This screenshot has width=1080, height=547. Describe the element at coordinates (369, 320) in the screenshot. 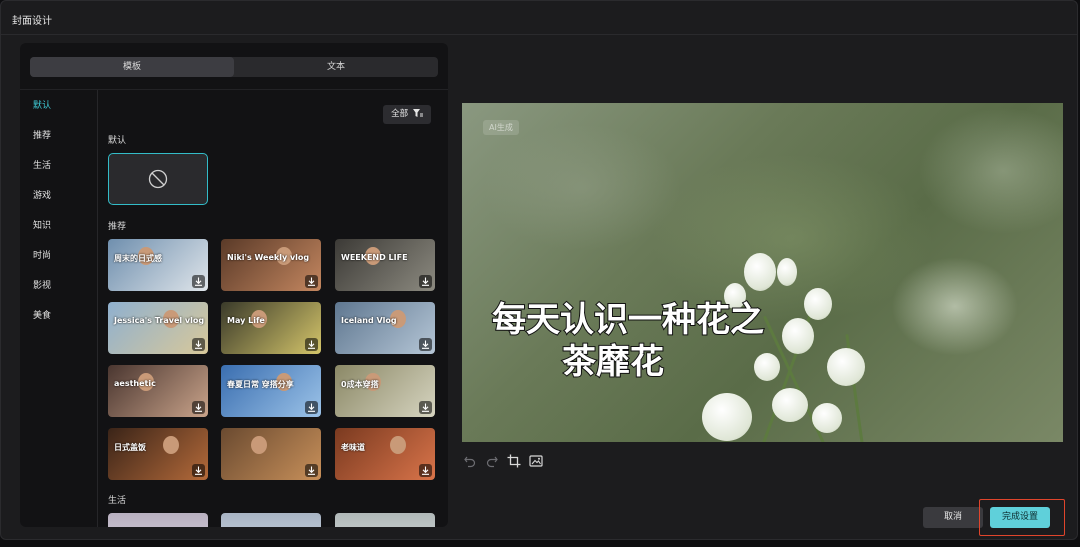

I see `template-caption: Iceland Vlog` at that location.